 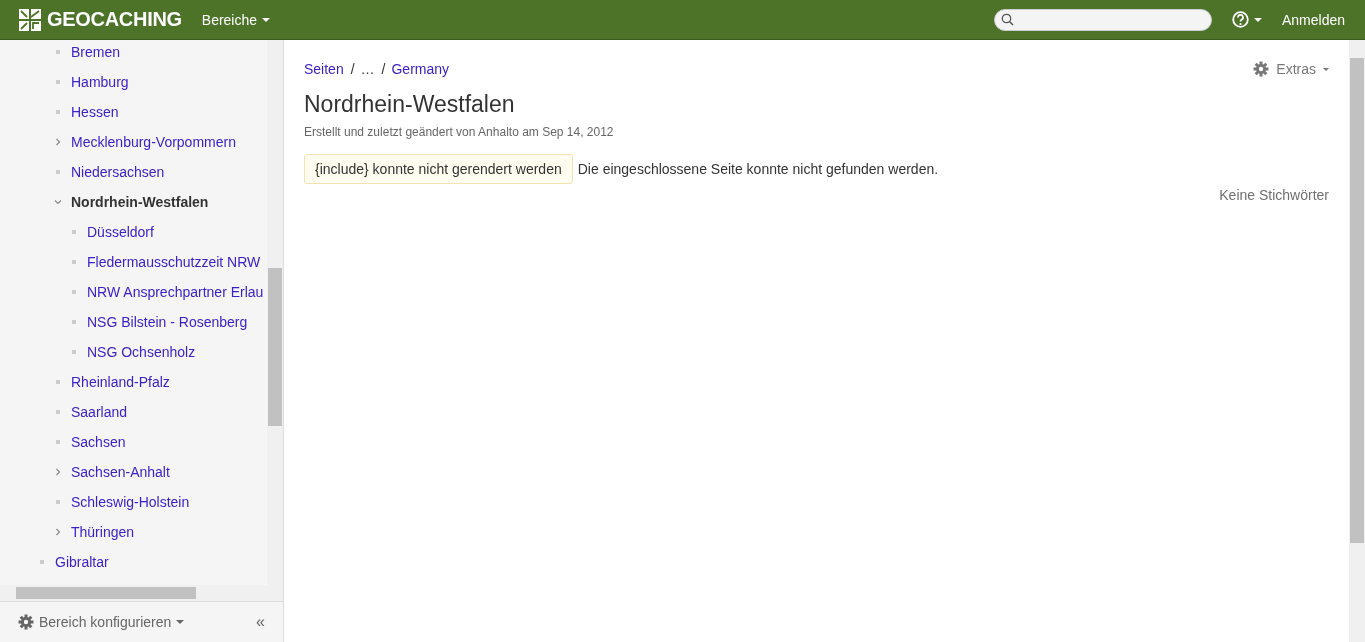 I want to click on help-icon, so click(x=1240, y=19).